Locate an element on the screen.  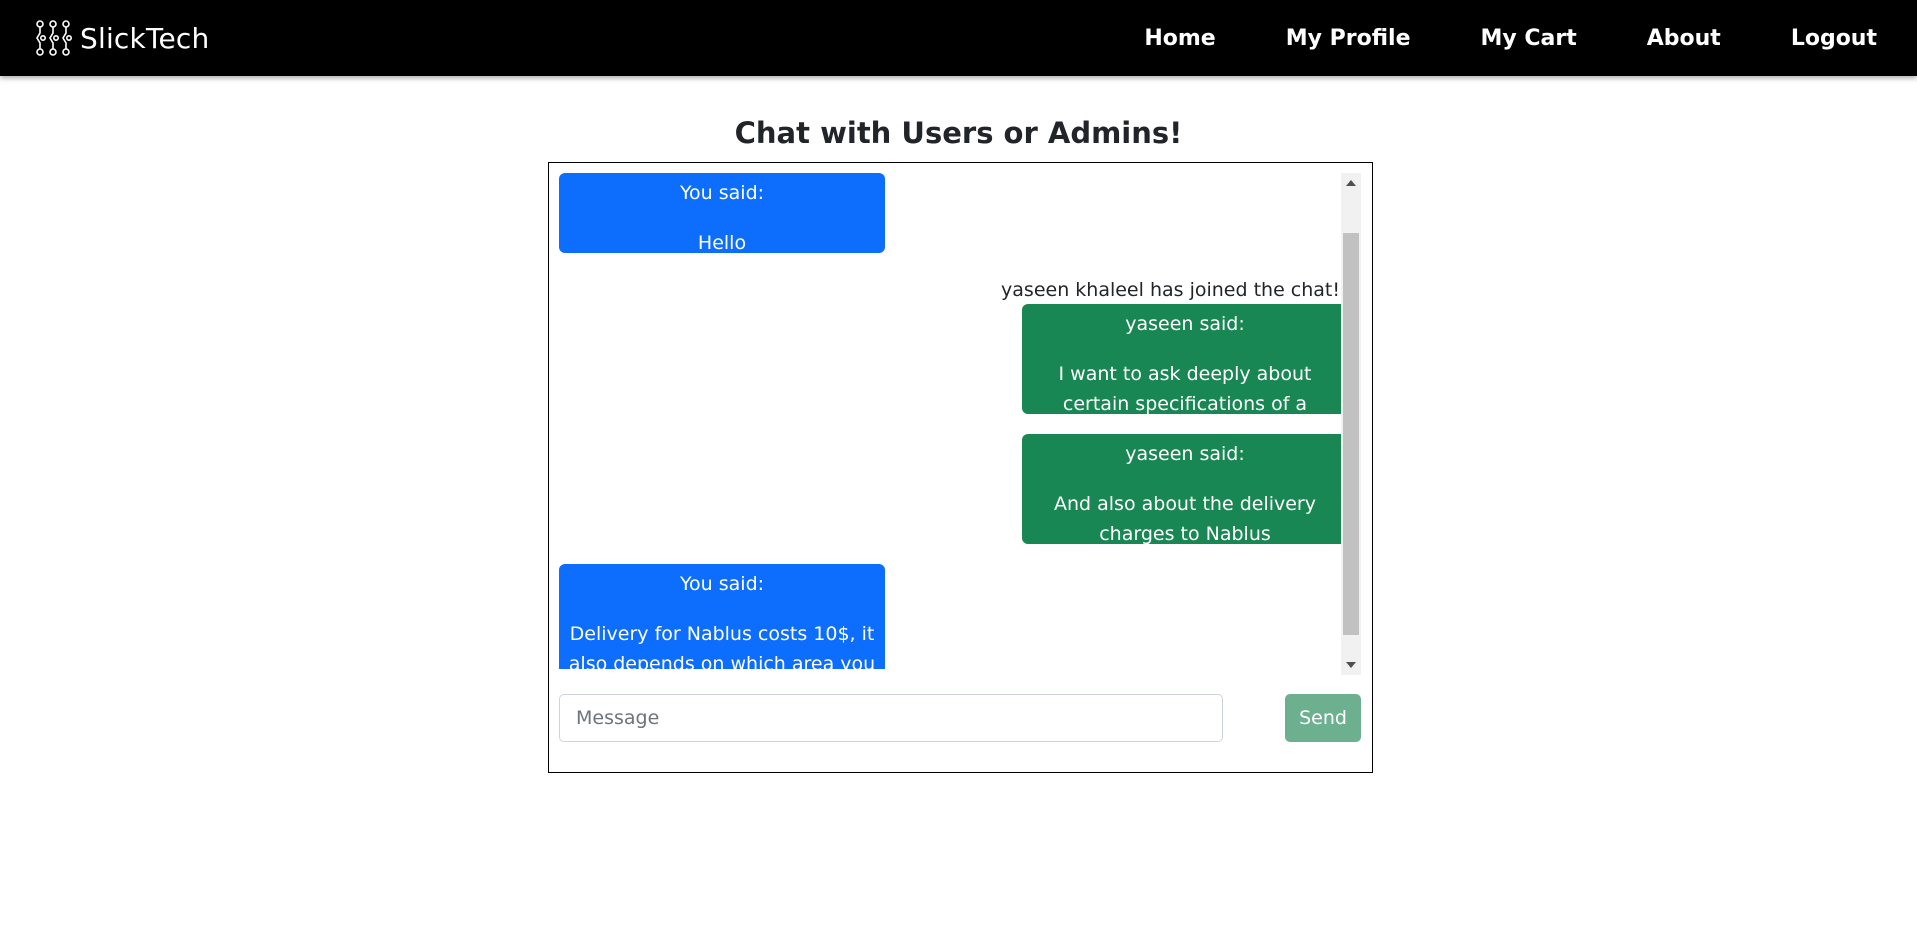
brand-link: SlickTech is located at coordinates (121, 38).